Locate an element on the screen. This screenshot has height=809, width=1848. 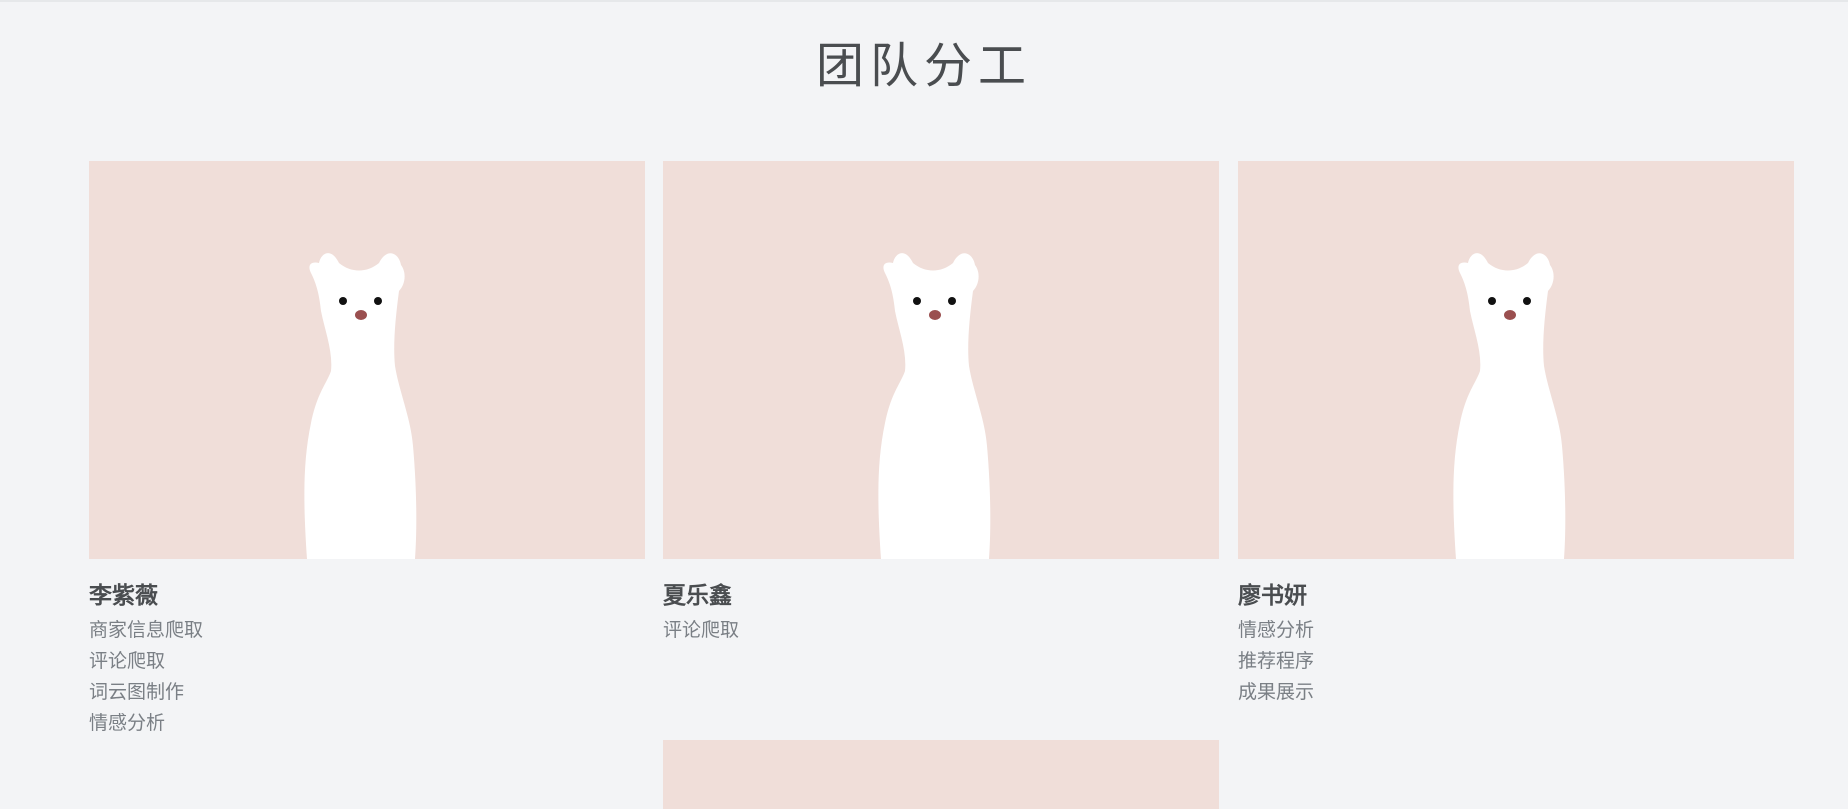
member-photo-partial is located at coordinates (941, 774).